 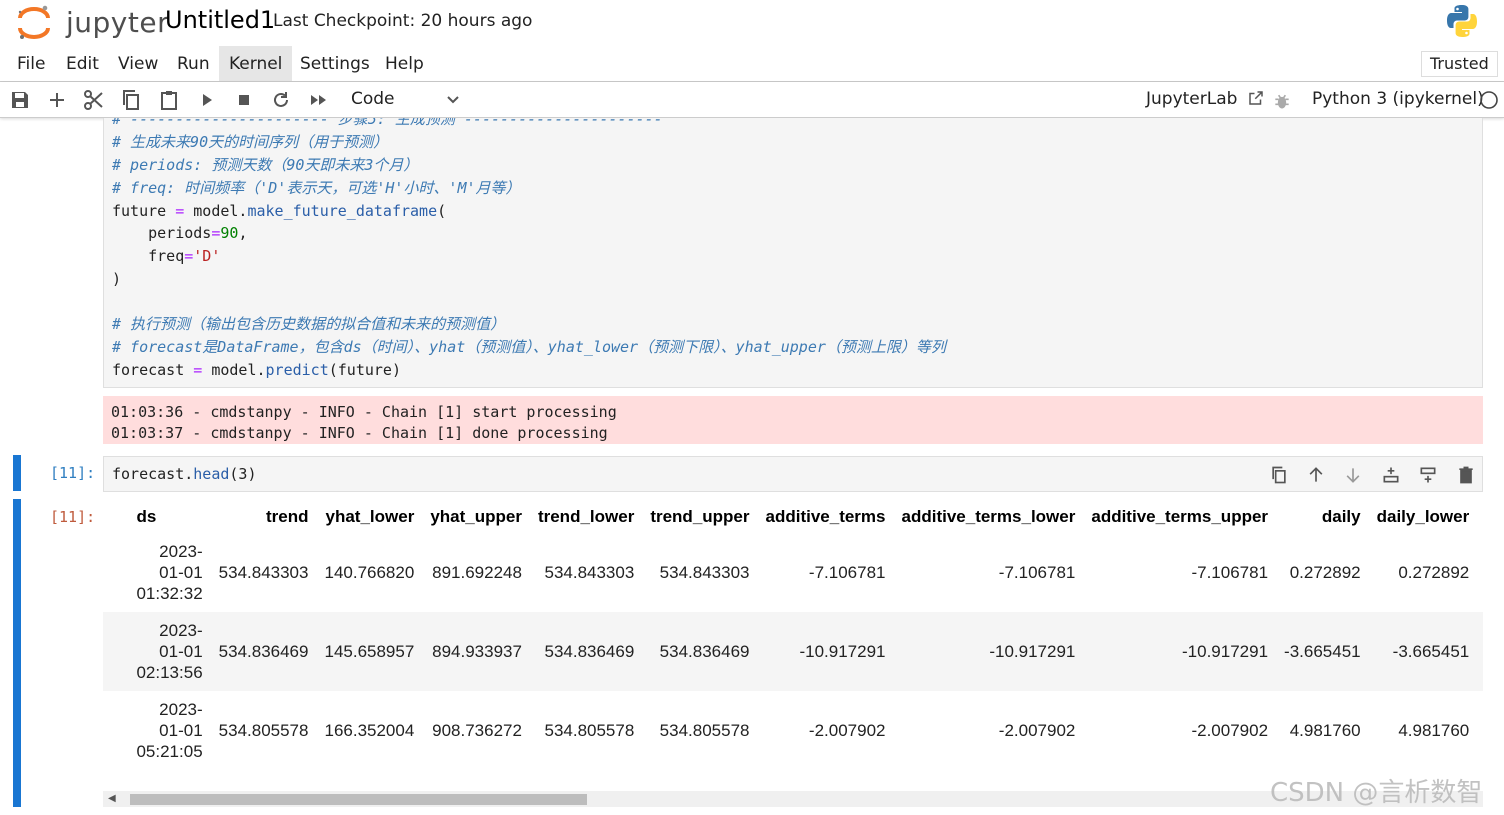 I want to click on cell-collapser, so click(x=17, y=473).